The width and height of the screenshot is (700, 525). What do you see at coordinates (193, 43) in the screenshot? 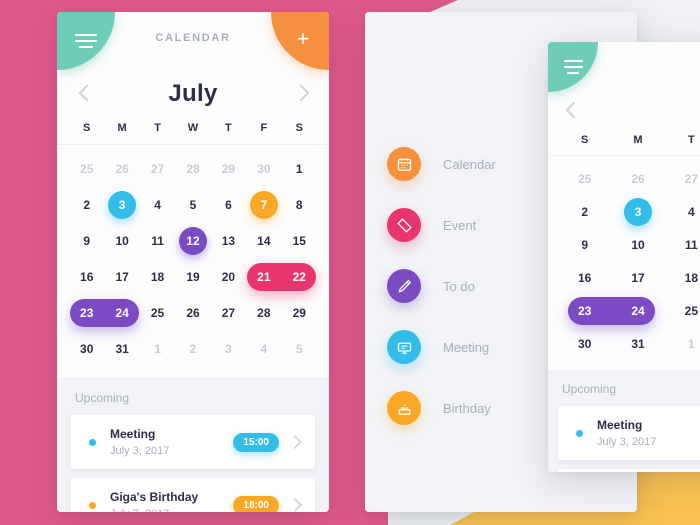
I see `calendar-topbar: CALENDAR +` at bounding box center [193, 43].